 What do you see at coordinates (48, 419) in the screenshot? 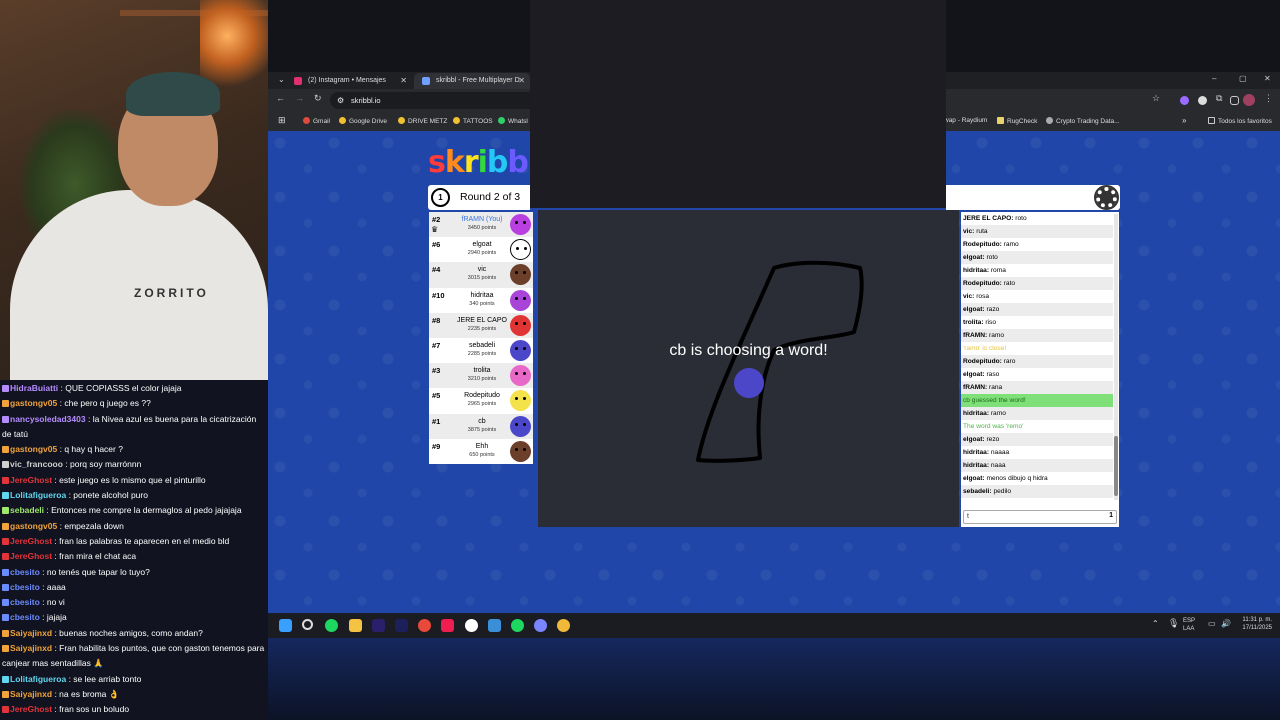
I see `chat-username: nancysoledad3403` at bounding box center [48, 419].